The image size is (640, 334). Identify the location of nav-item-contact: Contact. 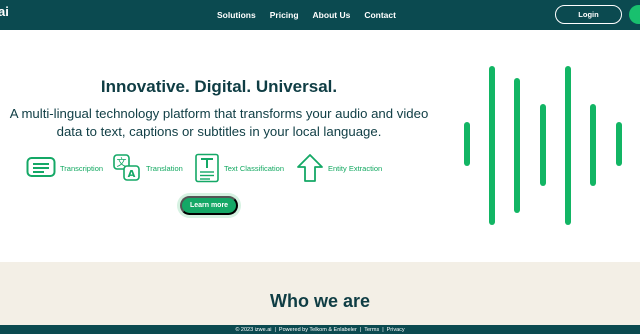
(380, 15).